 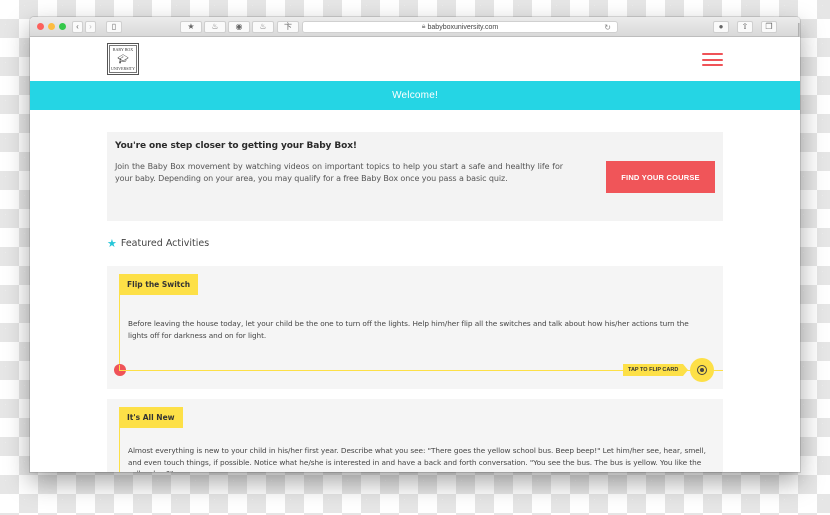 I want to click on download-button: ●, so click(x=721, y=27).